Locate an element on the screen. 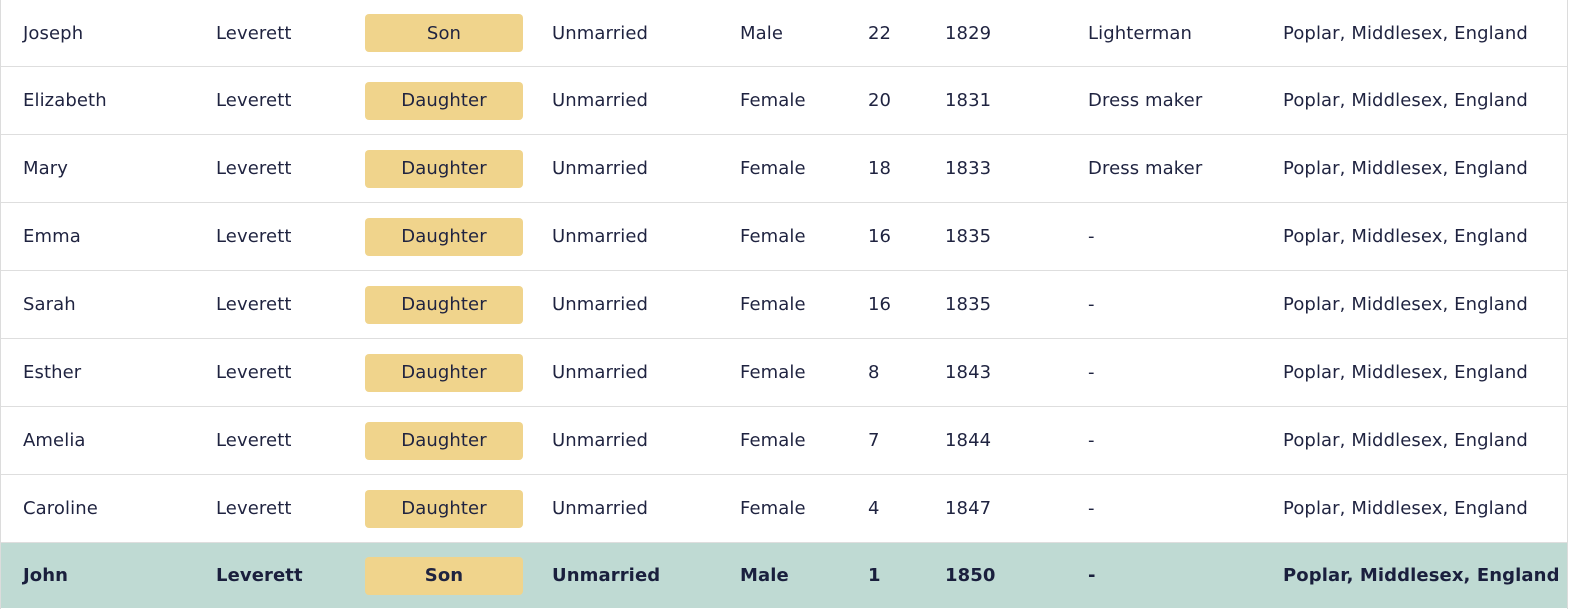  first-name: Emma is located at coordinates (52, 236).